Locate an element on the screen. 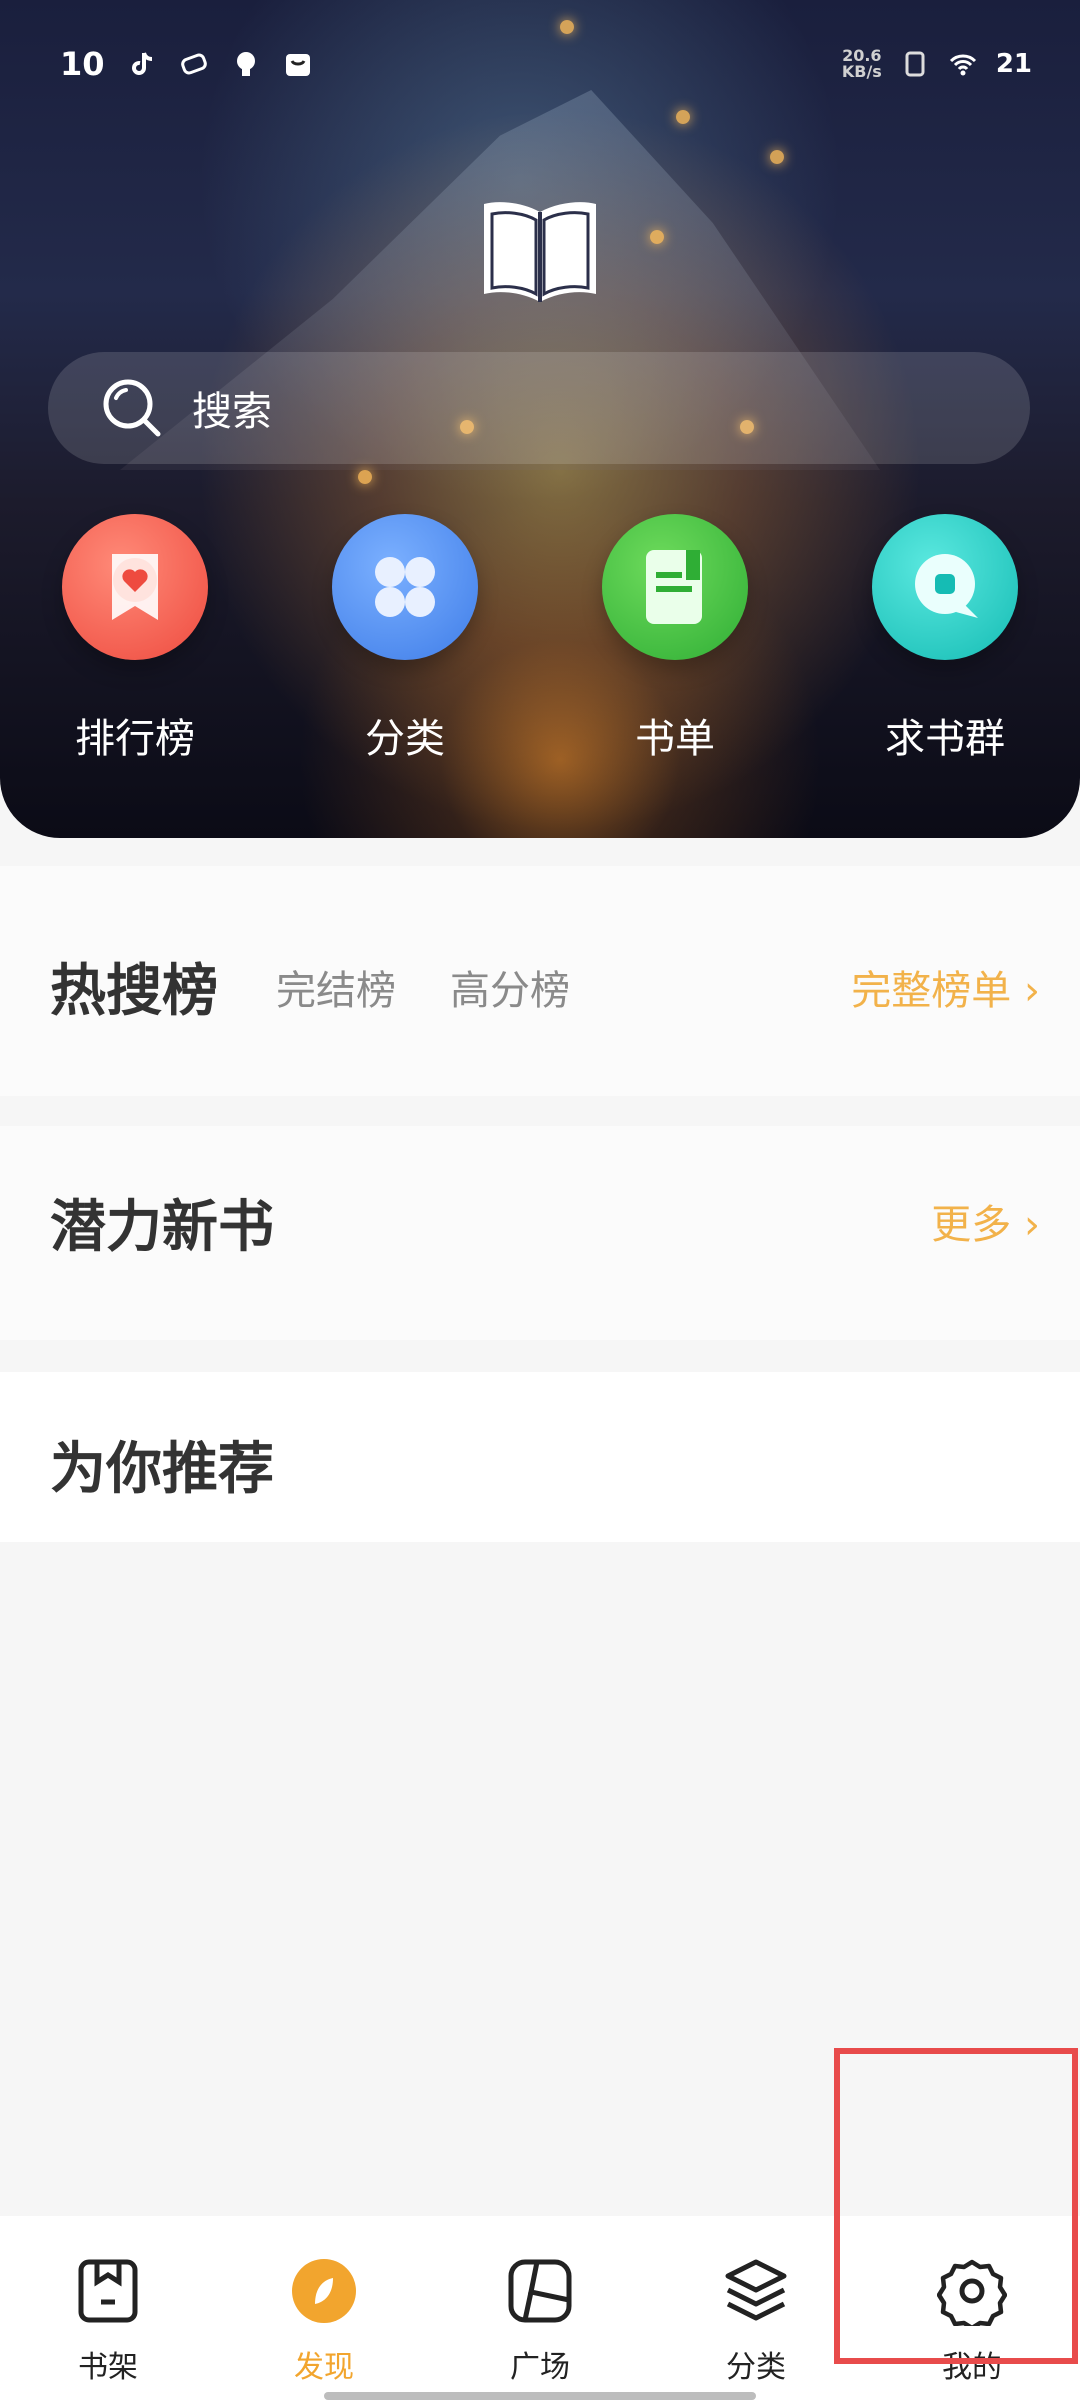  wifi-icon is located at coordinates (962, 65).